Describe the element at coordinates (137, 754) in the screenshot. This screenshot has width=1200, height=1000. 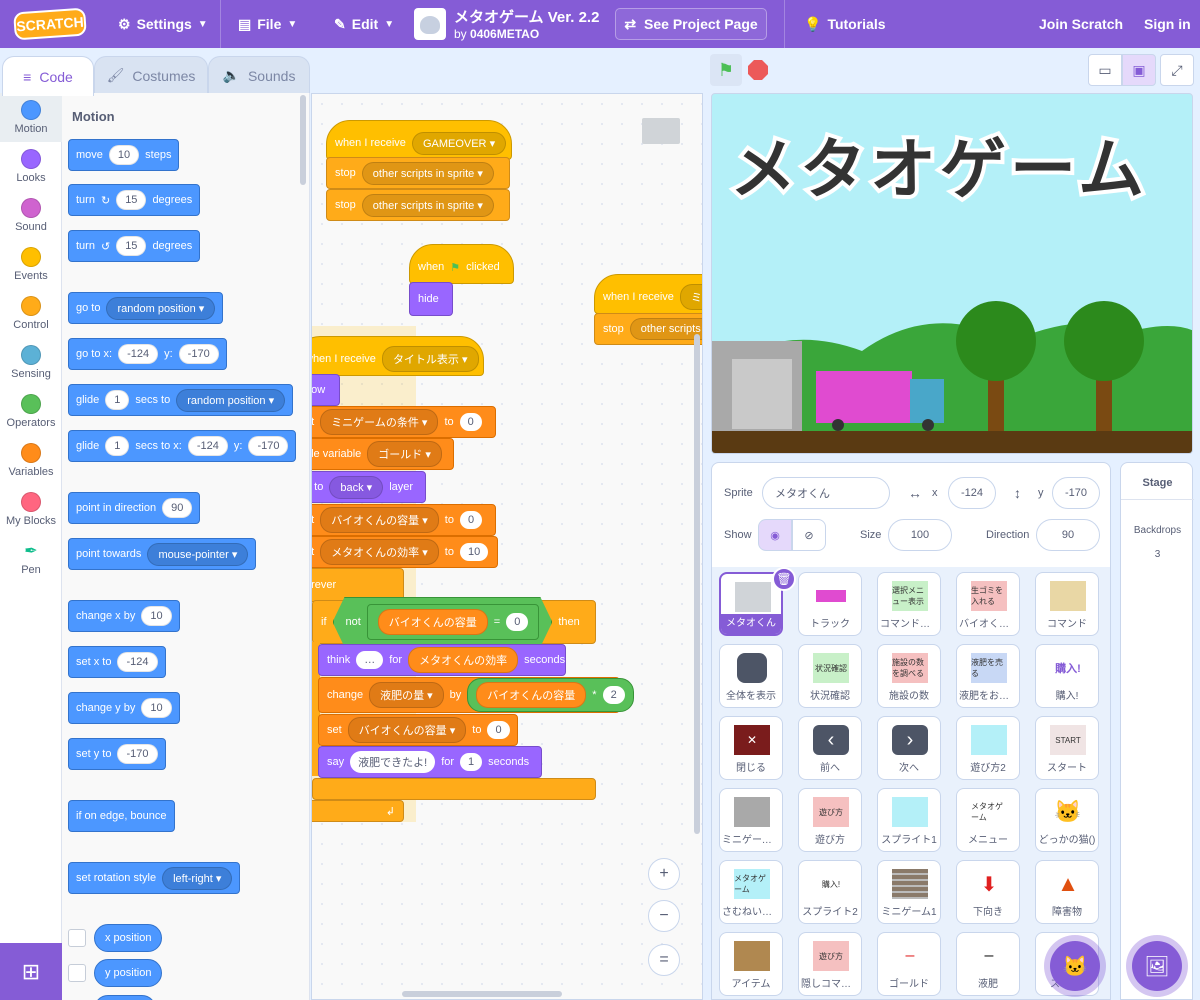
I see `block-number-input: -170` at that location.